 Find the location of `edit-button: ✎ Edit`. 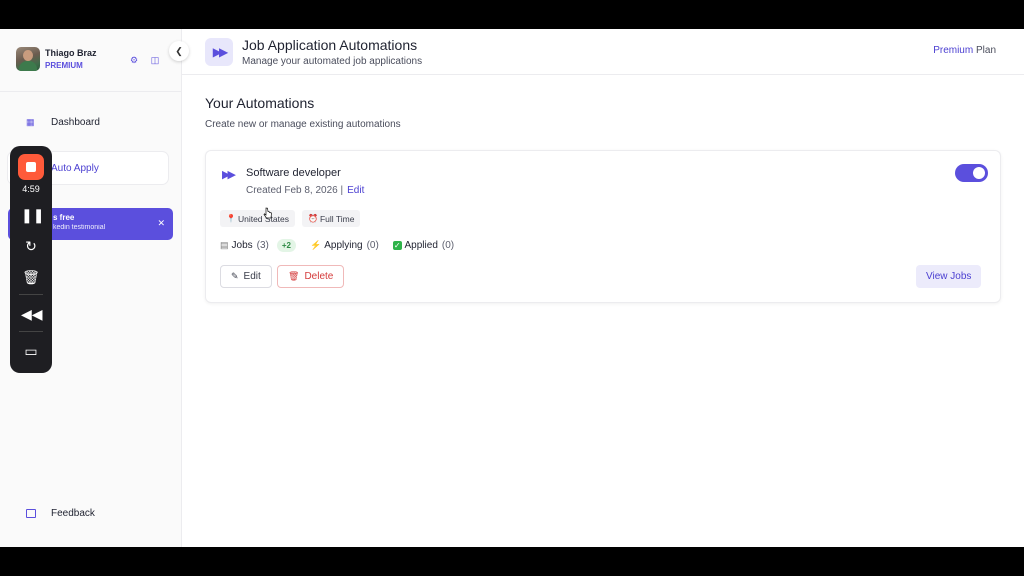

edit-button: ✎ Edit is located at coordinates (246, 276).